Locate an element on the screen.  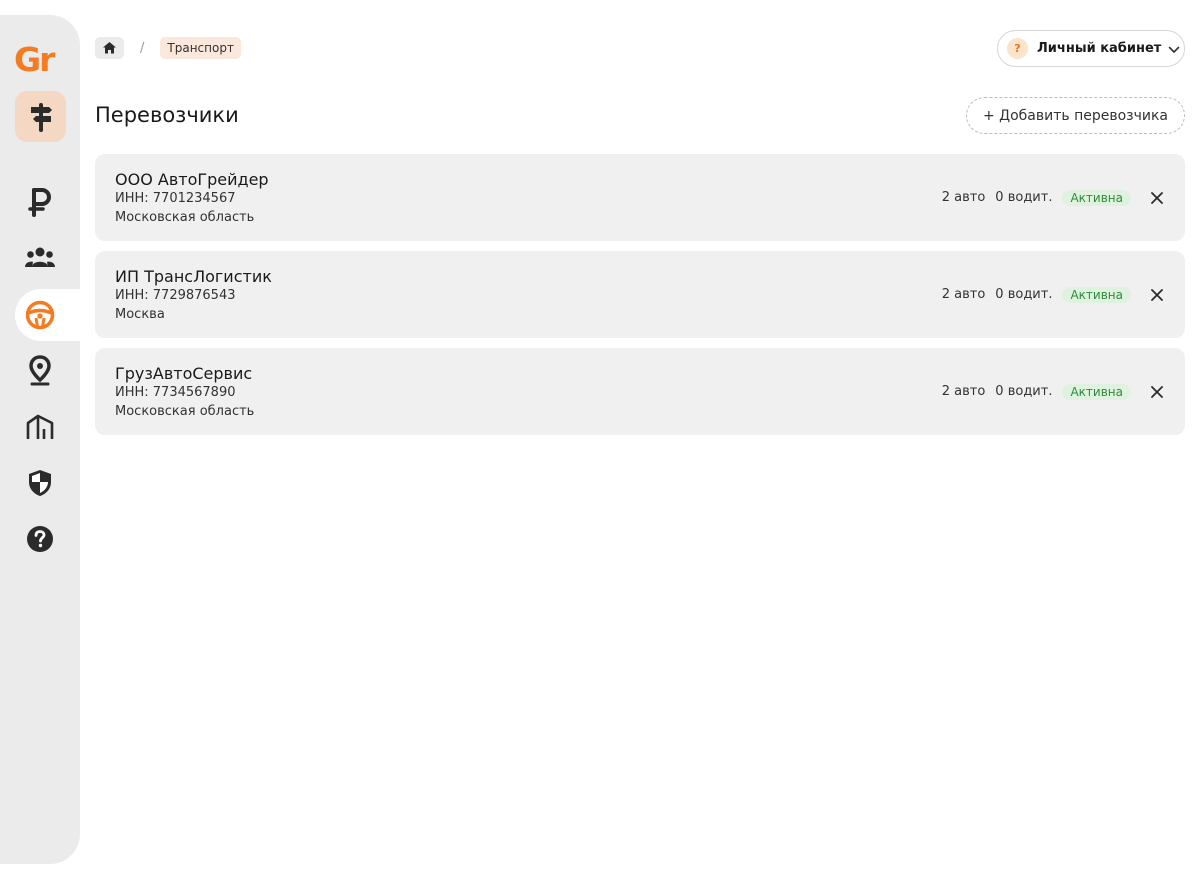
ruble-icon is located at coordinates (40, 202).